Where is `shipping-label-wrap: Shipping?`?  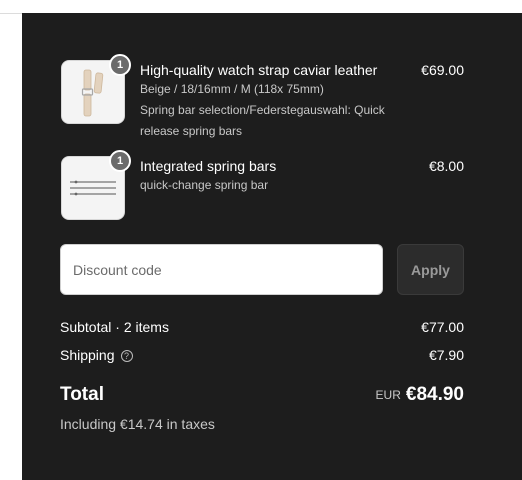
shipping-label-wrap: Shipping? is located at coordinates (96, 355).